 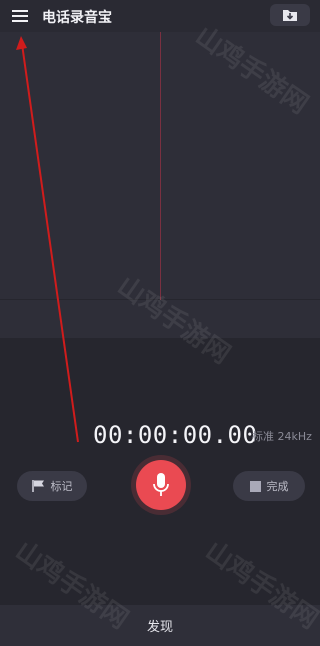 I want to click on app-header: 电话录音宝, so click(x=160, y=16).